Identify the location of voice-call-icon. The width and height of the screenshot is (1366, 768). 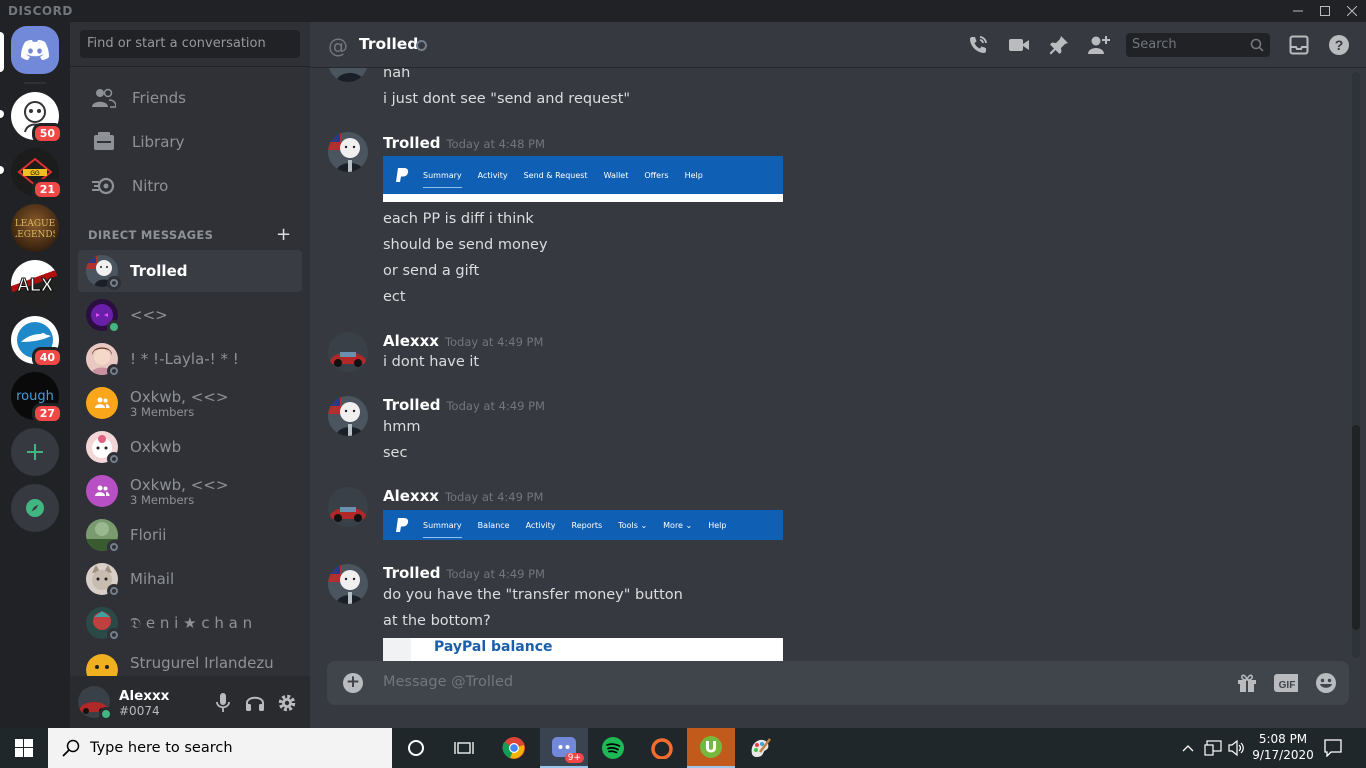
(978, 45).